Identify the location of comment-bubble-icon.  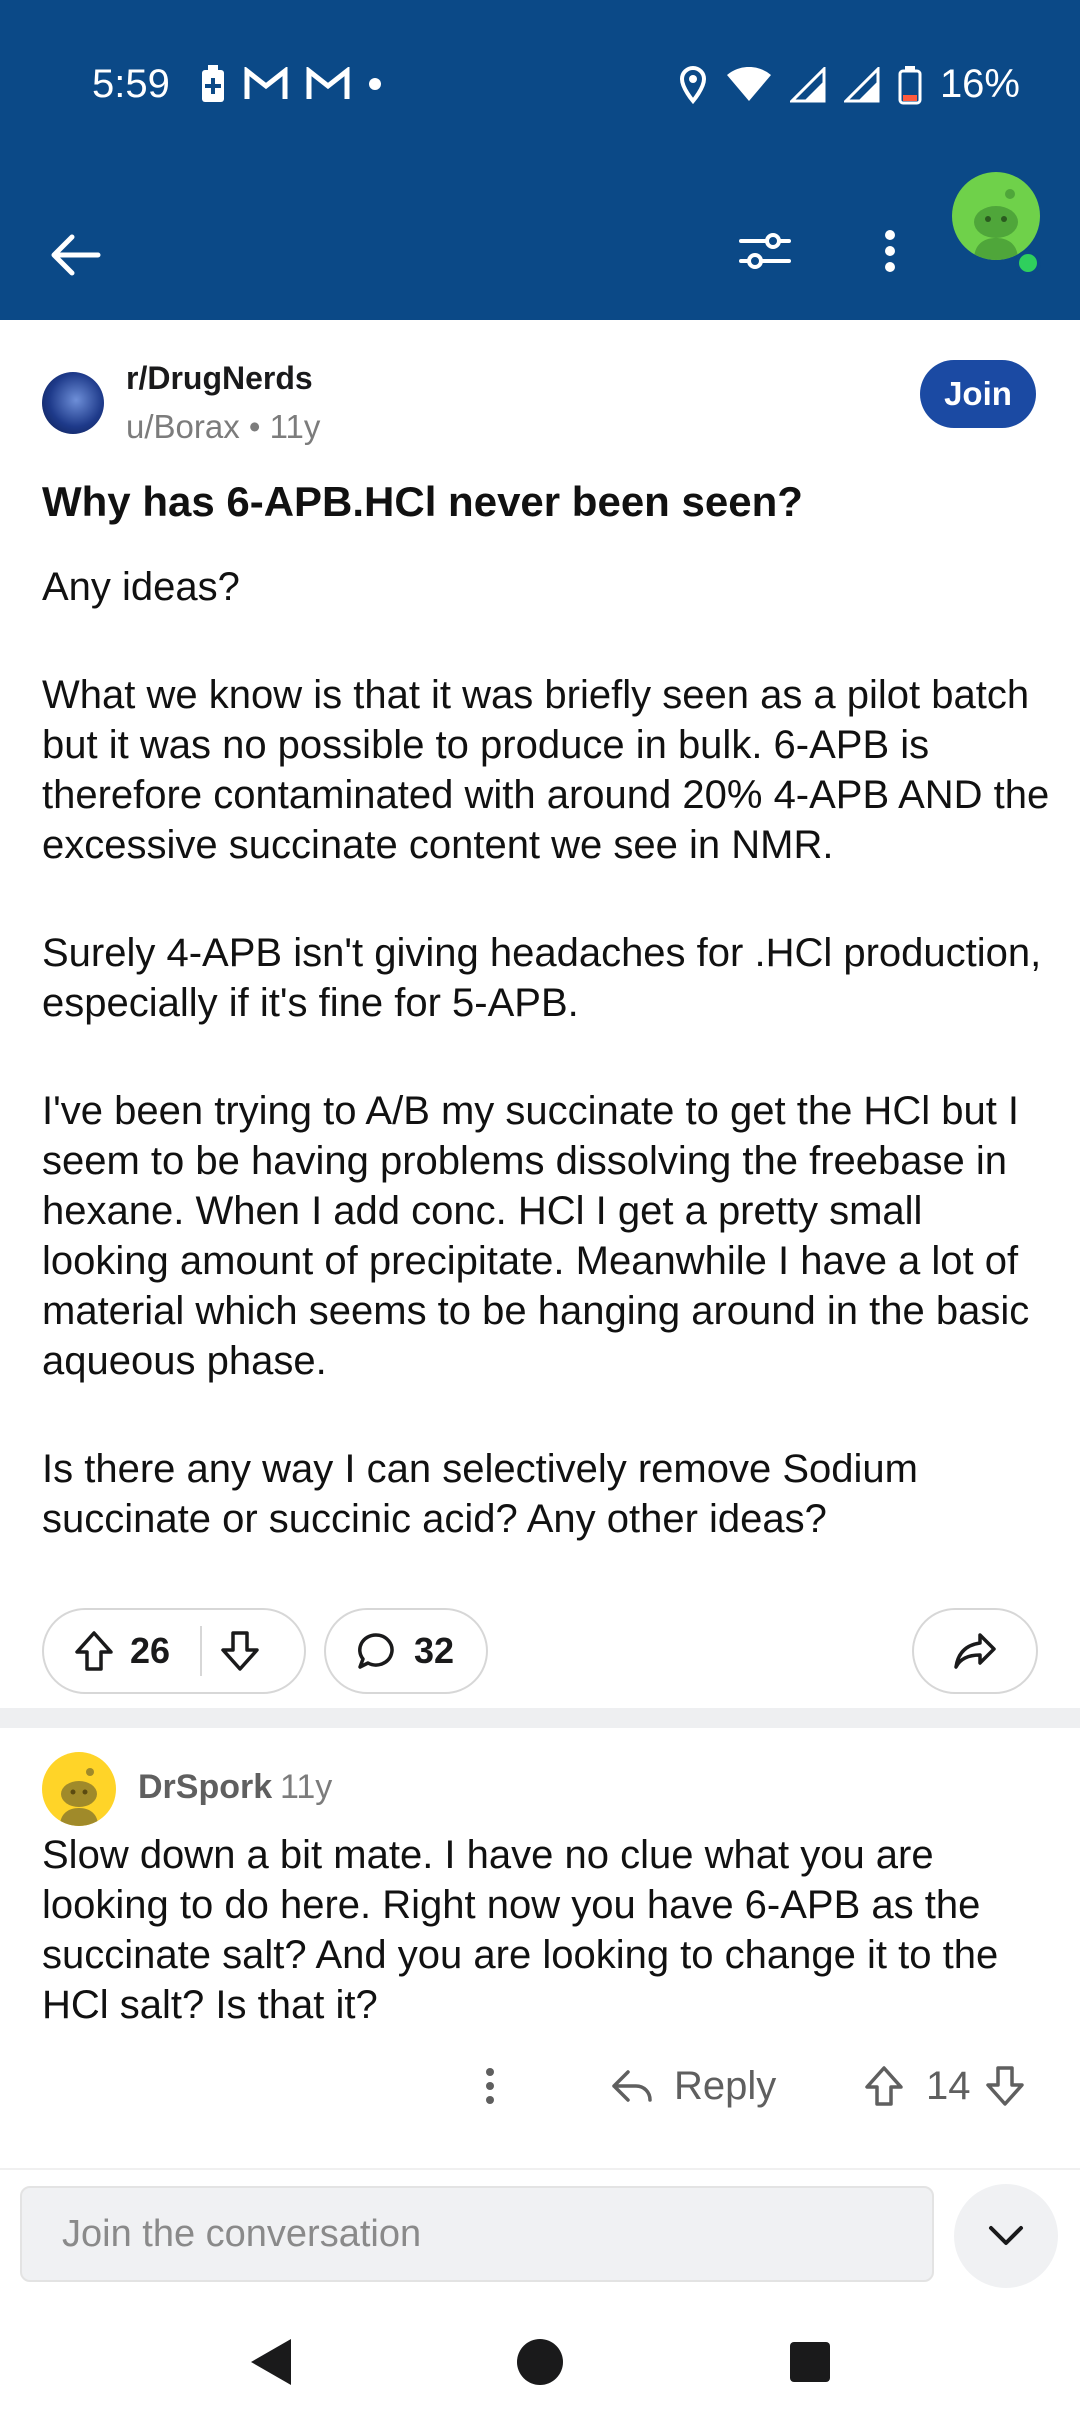
(376, 1651).